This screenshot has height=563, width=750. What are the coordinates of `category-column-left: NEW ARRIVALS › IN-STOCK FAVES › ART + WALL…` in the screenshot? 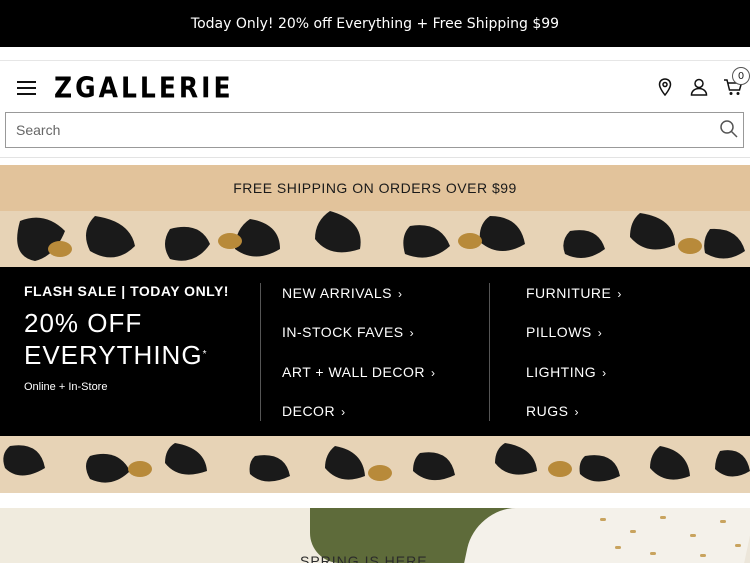 It's located at (358, 363).